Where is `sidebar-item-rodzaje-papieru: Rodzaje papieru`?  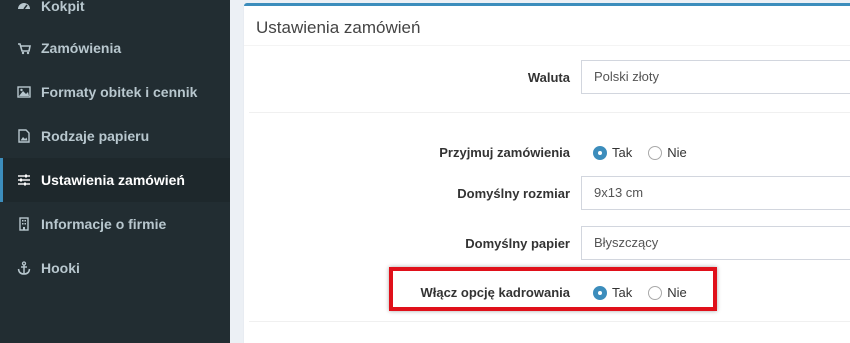 sidebar-item-rodzaje-papieru: Rodzaje papieru is located at coordinates (115, 136).